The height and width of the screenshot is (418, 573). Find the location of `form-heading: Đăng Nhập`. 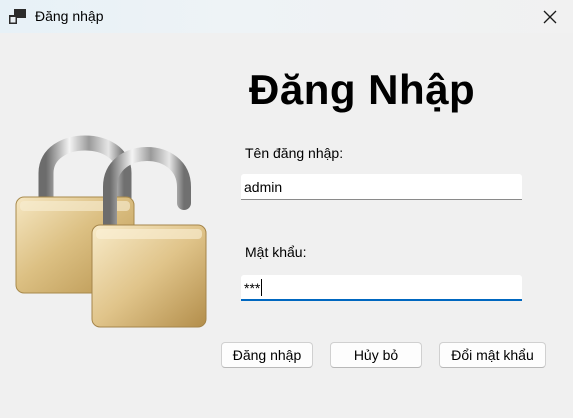

form-heading: Đăng Nhập is located at coordinates (362, 89).